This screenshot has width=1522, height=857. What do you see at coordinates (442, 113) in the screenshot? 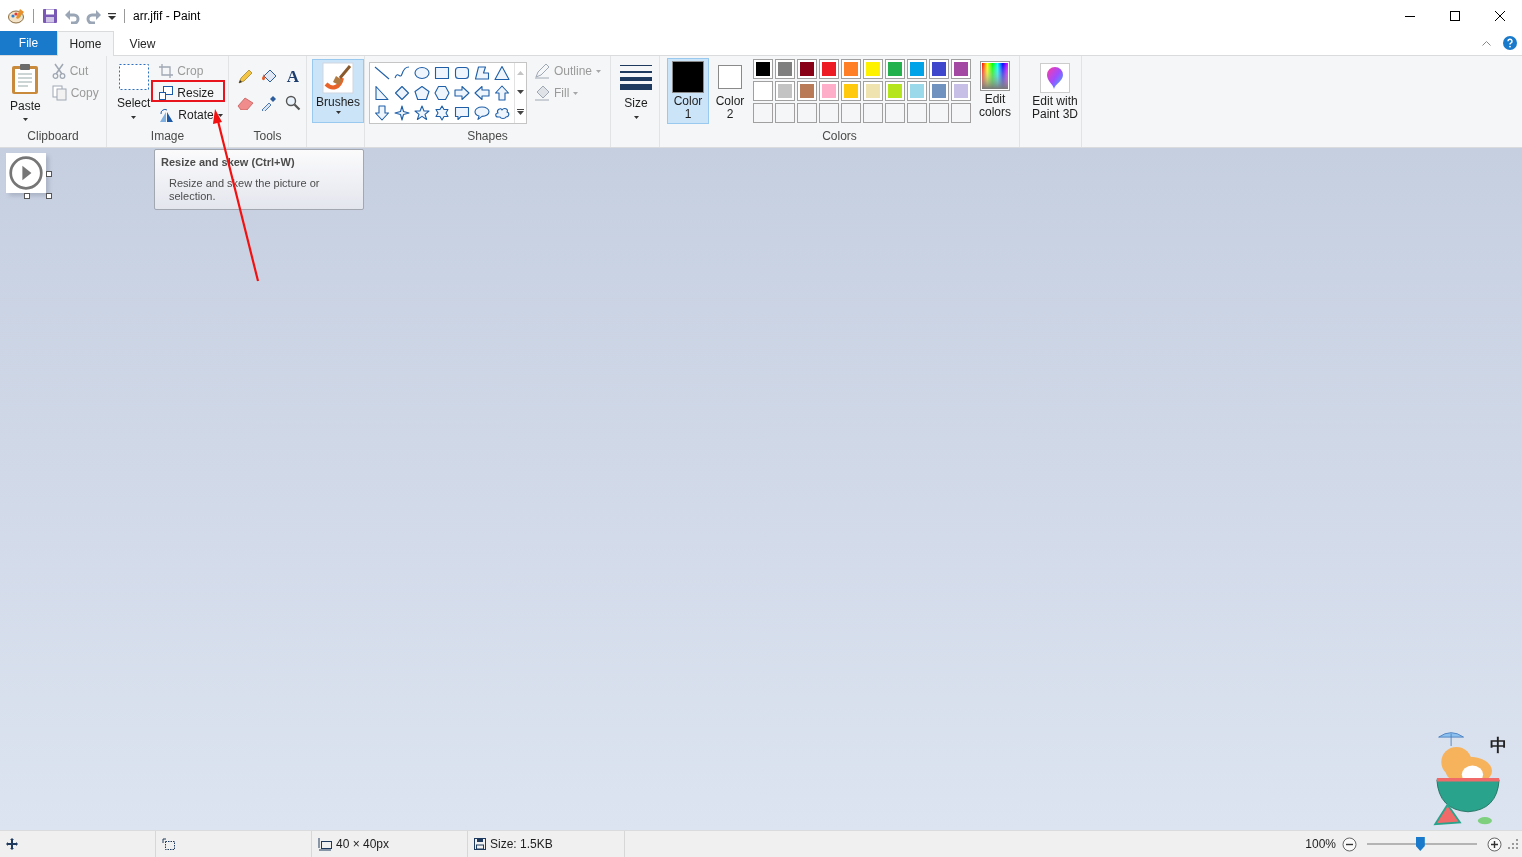
I see `six-point-star-icon` at bounding box center [442, 113].